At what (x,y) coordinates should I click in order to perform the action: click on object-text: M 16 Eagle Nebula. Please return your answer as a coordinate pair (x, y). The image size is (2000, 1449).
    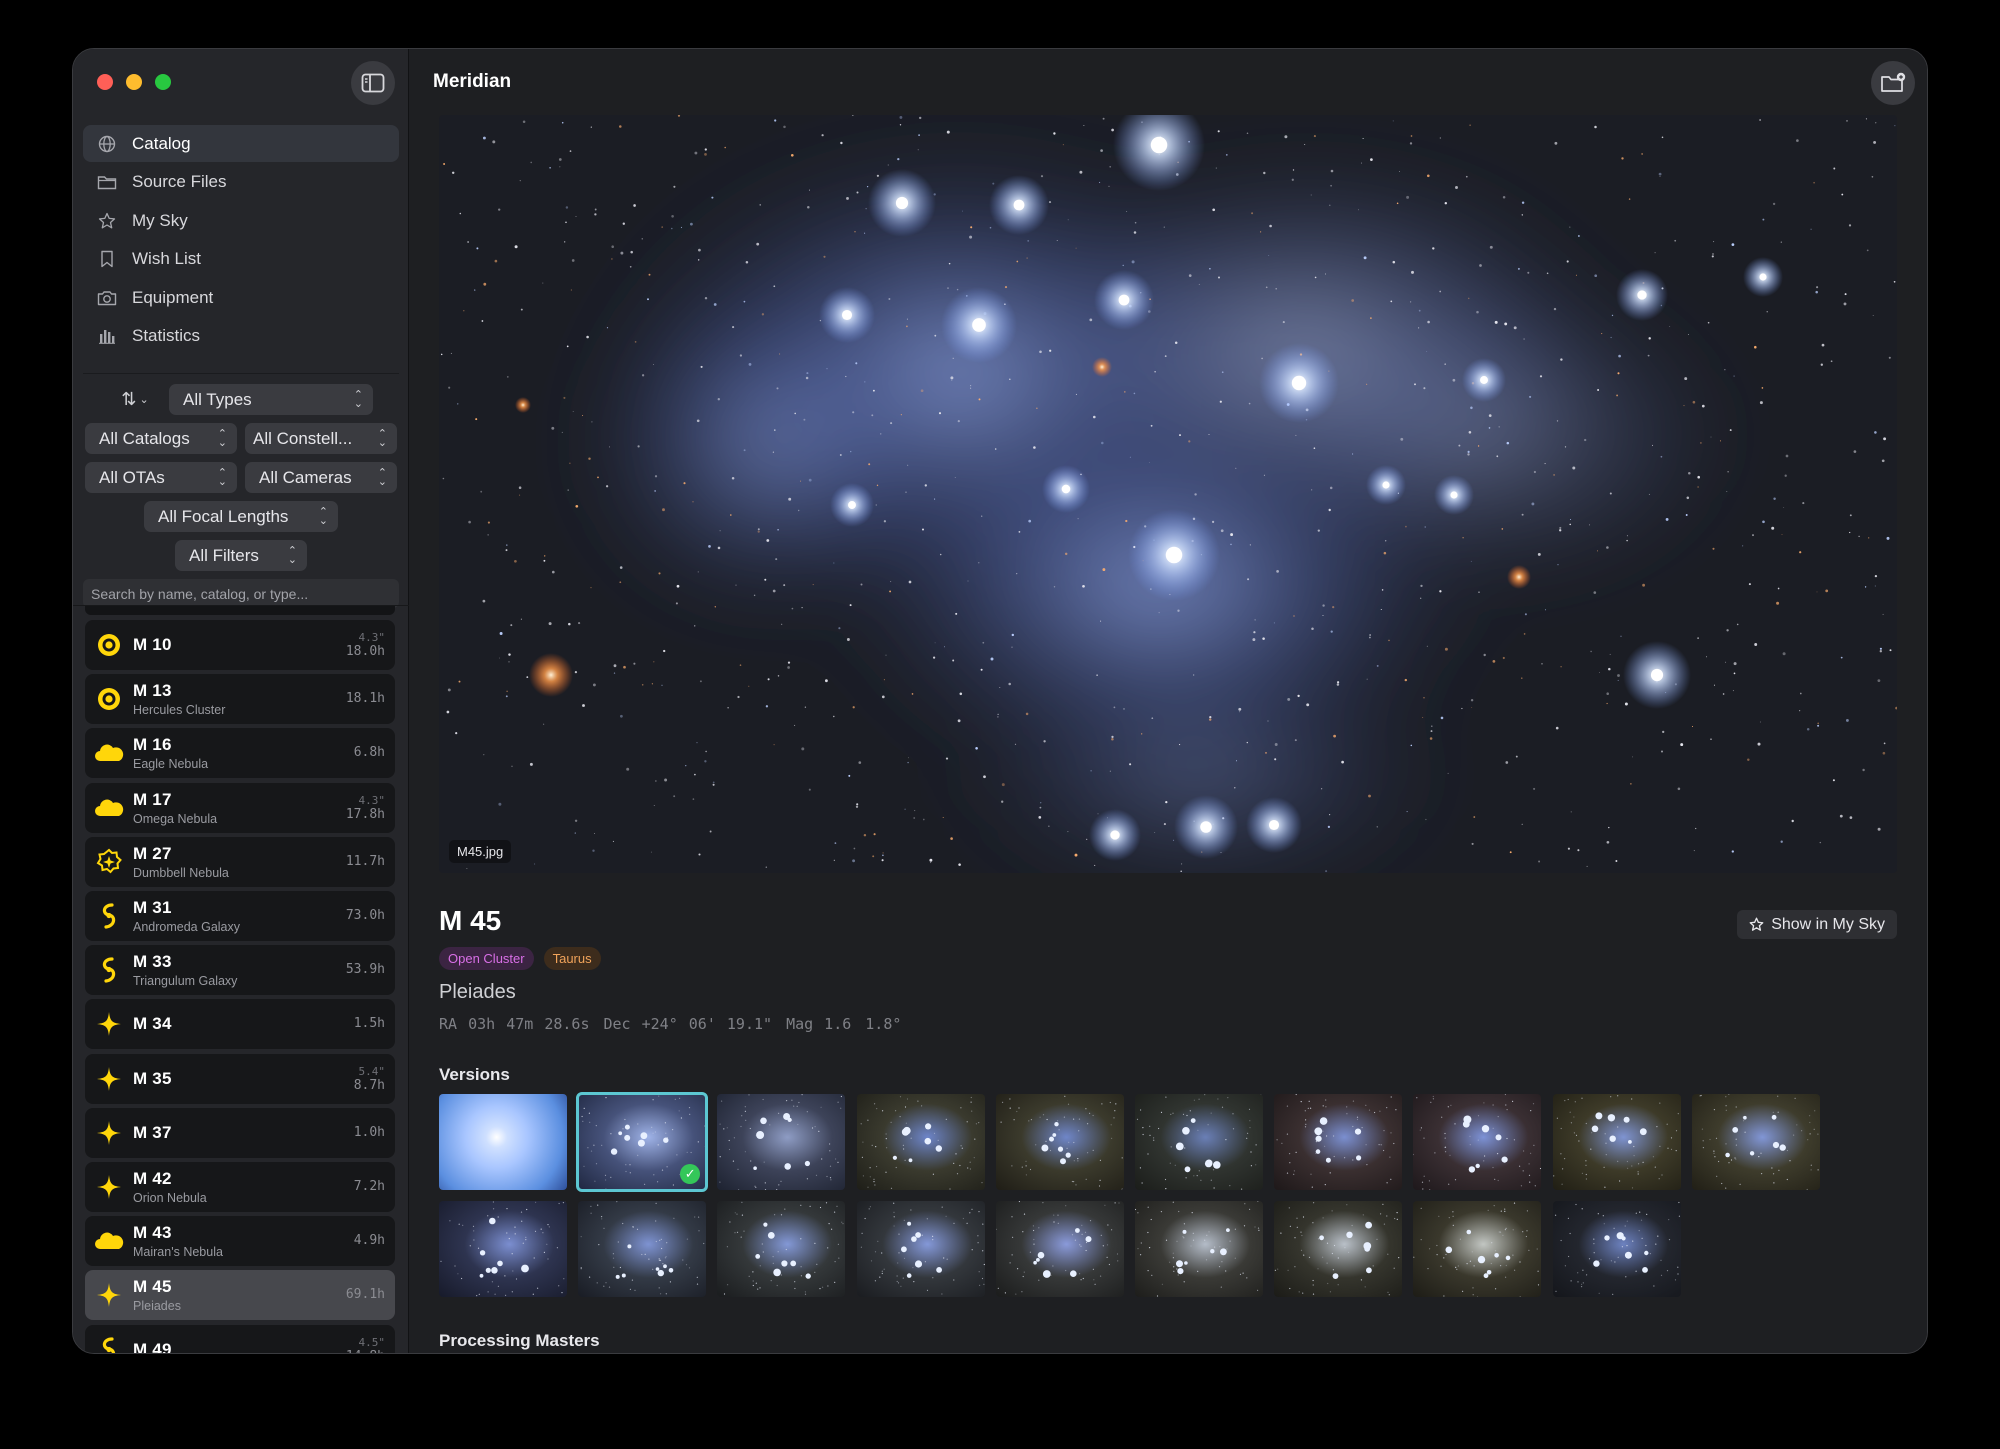
    Looking at the image, I should click on (229, 753).